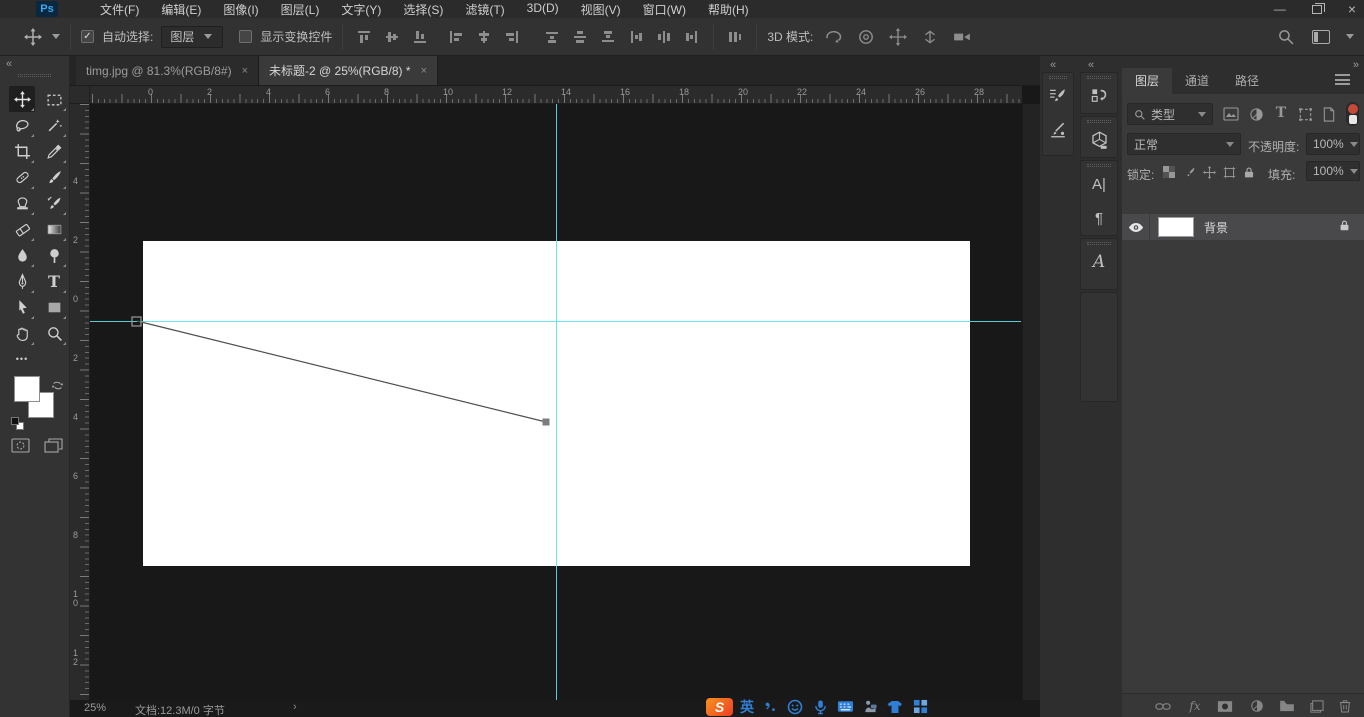 The image size is (1364, 717). Describe the element at coordinates (54, 307) in the screenshot. I see `rectangle-tool` at that location.